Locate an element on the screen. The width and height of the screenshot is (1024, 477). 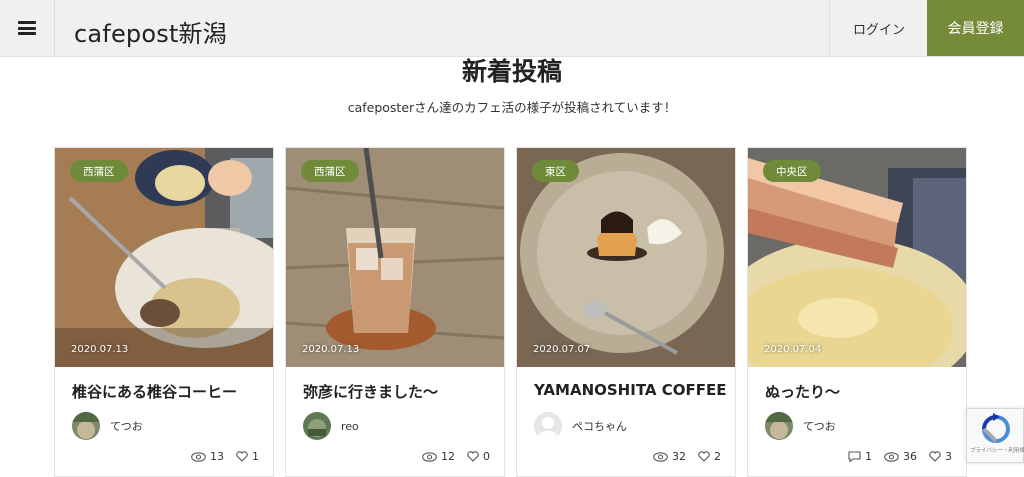
post-photo: 東区 2020.07.07 is located at coordinates (626, 257).